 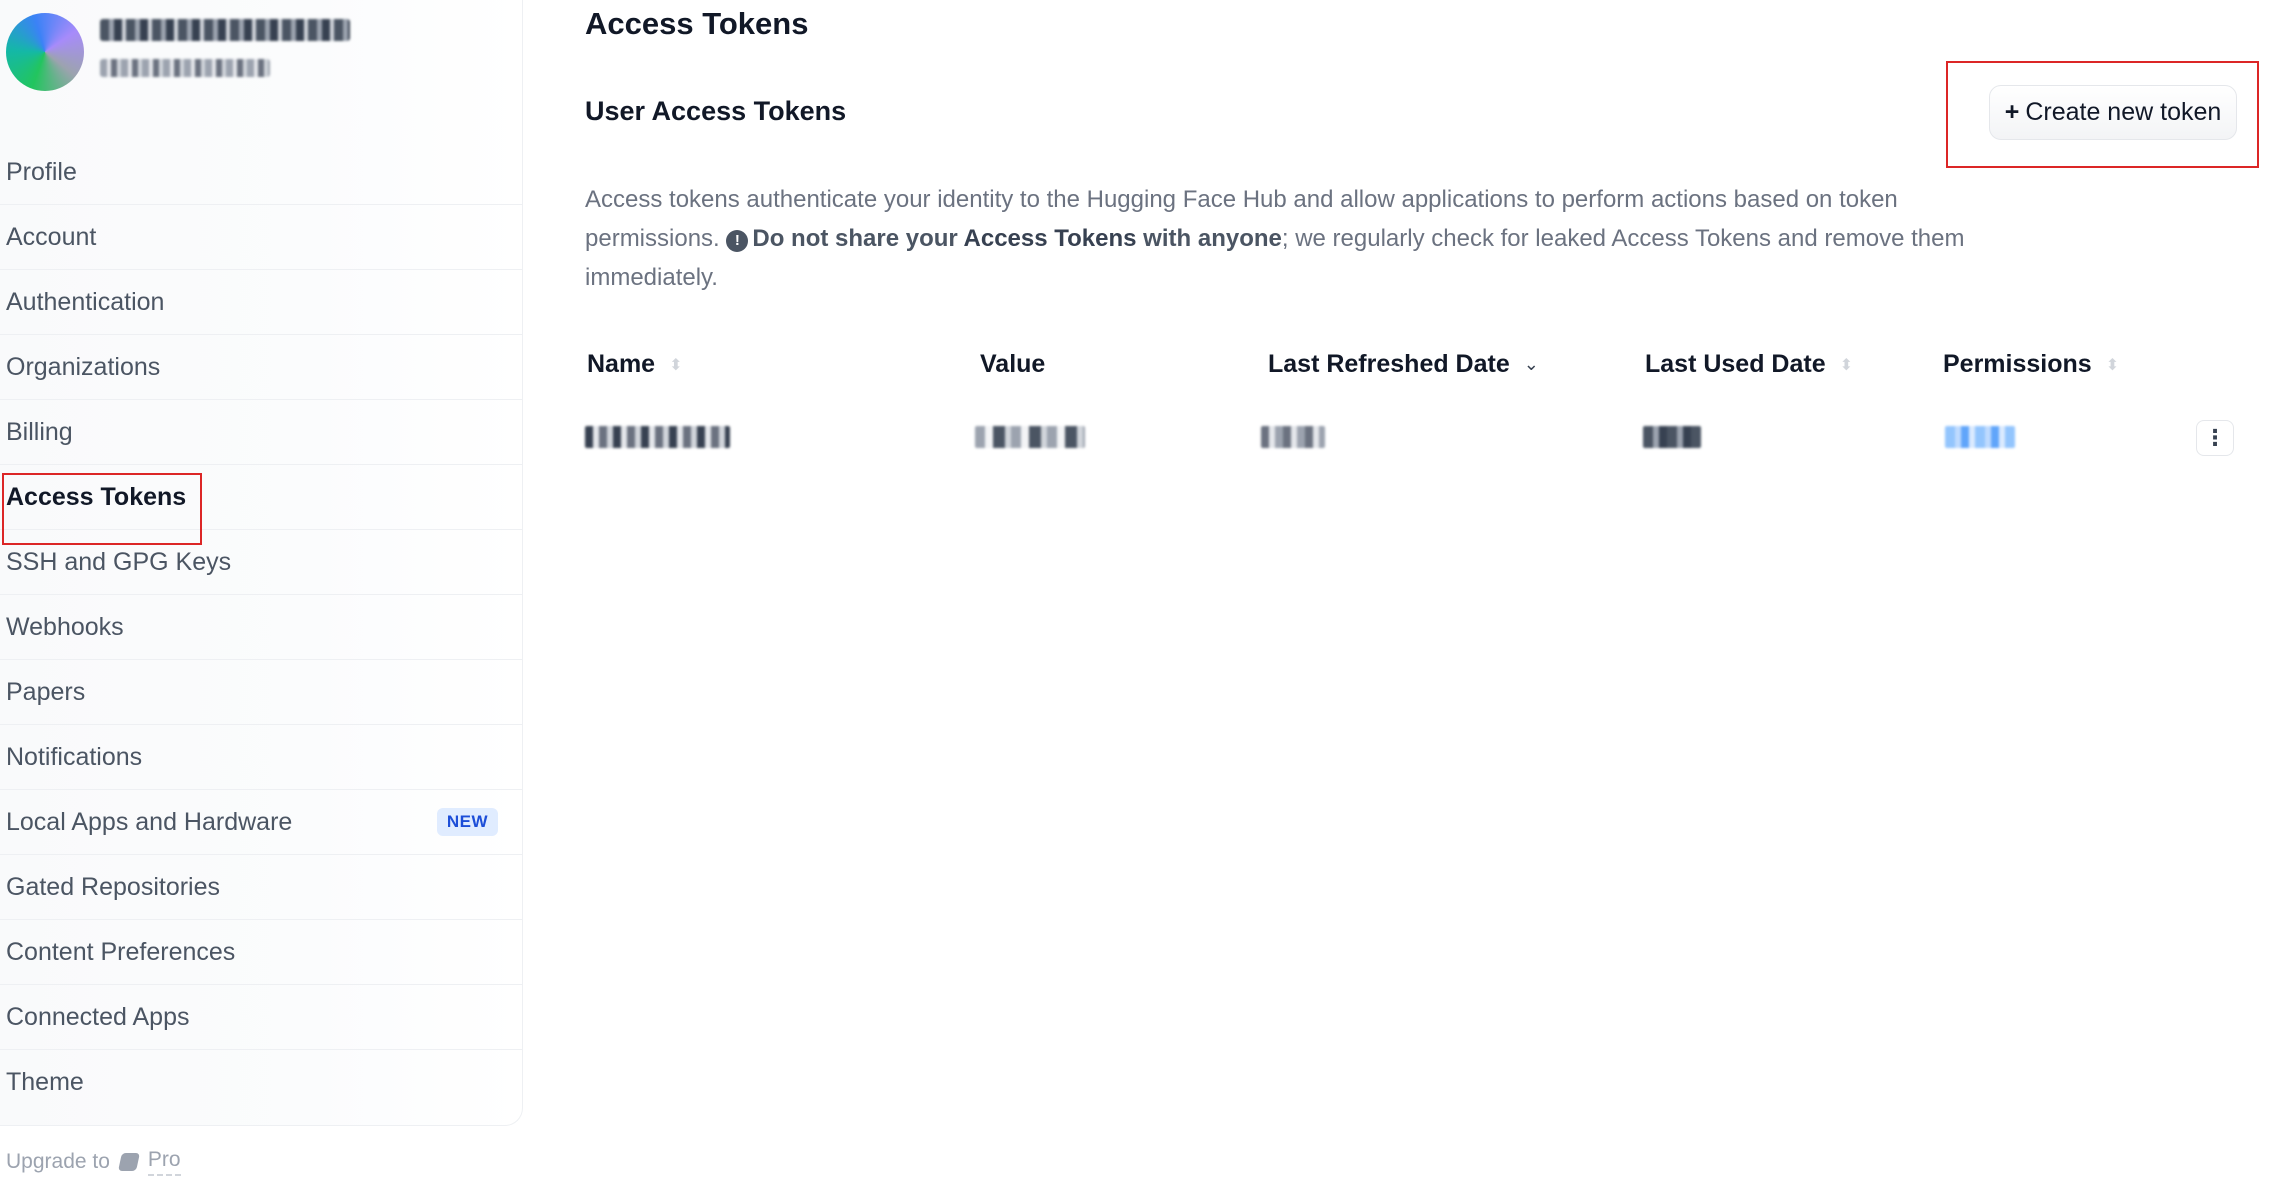 What do you see at coordinates (65, 626) in the screenshot?
I see `sidebar-item-label: Webhooks` at bounding box center [65, 626].